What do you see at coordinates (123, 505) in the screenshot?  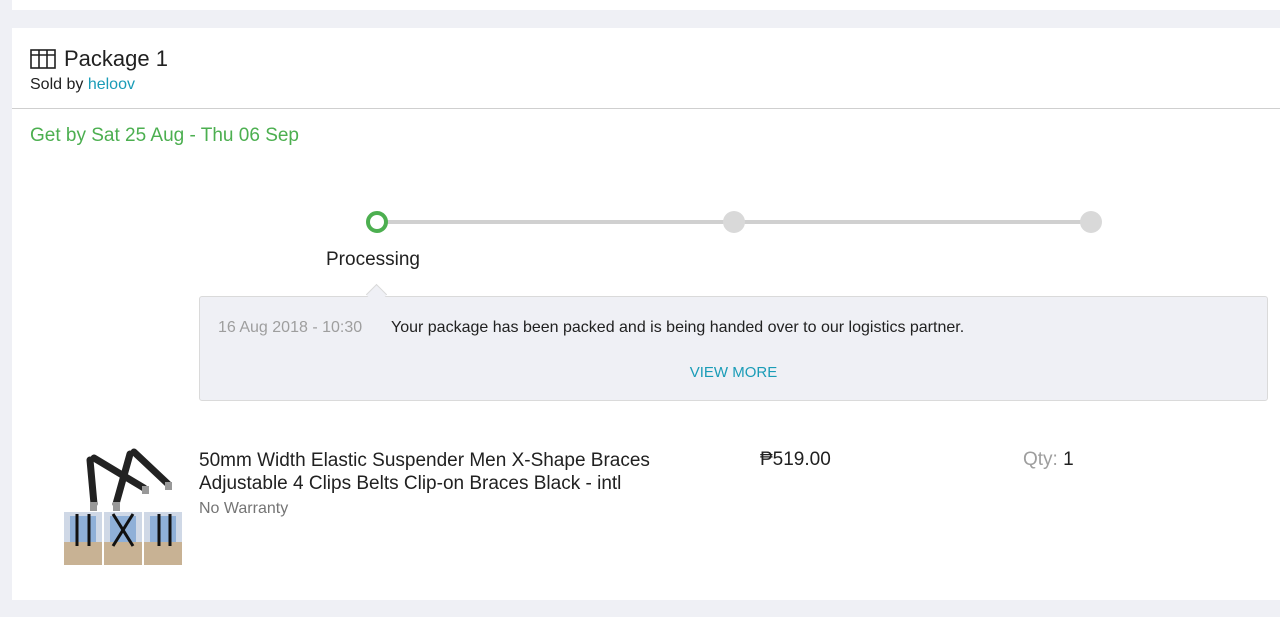 I see `product-thumbnail` at bounding box center [123, 505].